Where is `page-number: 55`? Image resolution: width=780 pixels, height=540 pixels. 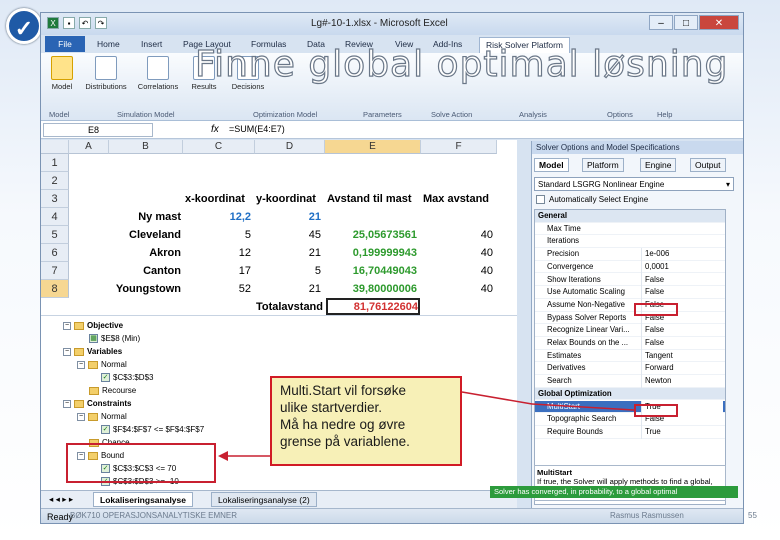 page-number: 55 is located at coordinates (752, 515).